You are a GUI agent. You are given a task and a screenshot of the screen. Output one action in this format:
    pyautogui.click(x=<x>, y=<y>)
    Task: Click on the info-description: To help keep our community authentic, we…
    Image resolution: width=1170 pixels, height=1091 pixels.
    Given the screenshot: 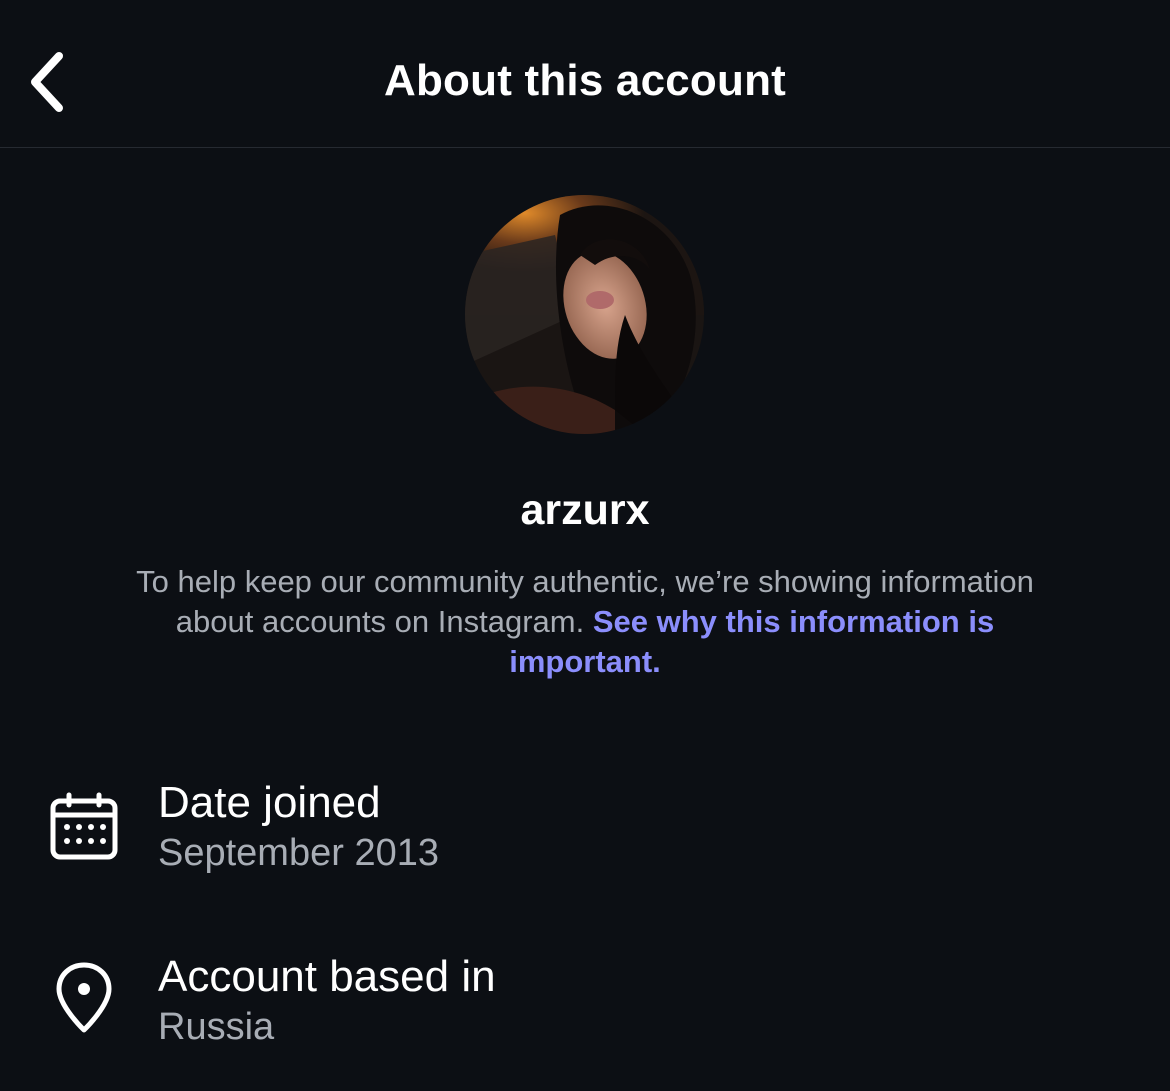 What is the action you would take?
    pyautogui.click(x=585, y=622)
    